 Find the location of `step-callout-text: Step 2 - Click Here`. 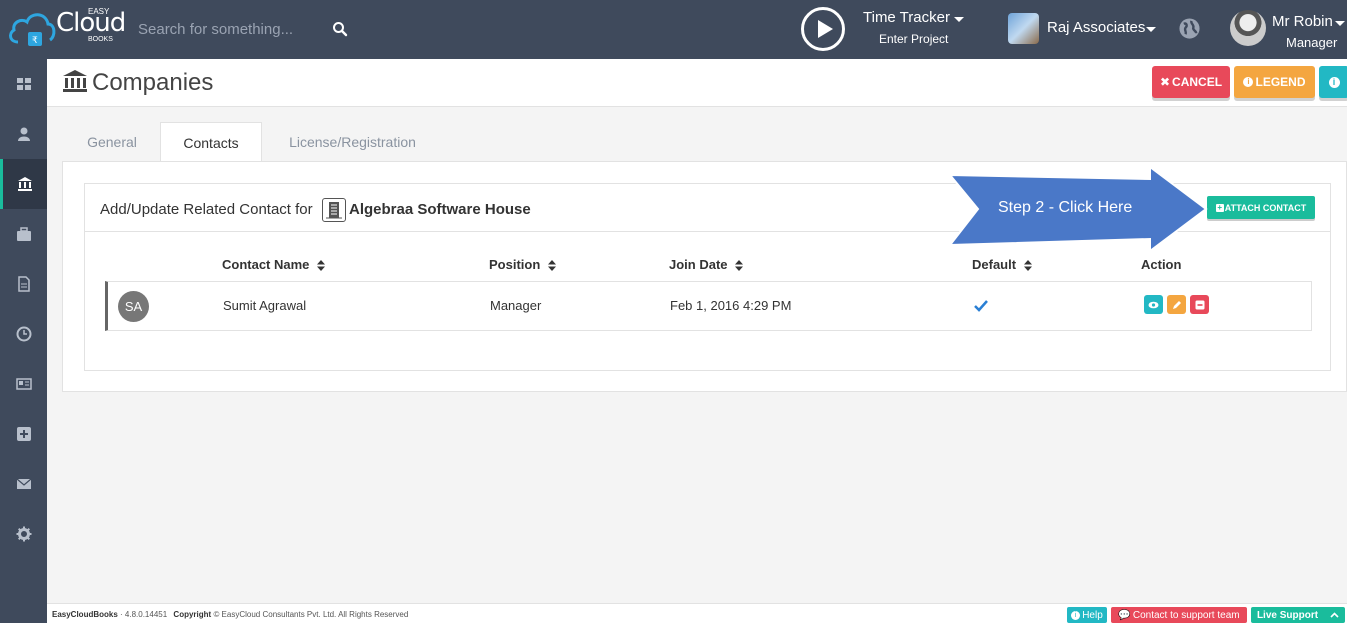

step-callout-text: Step 2 - Click Here is located at coordinates (1065, 207).